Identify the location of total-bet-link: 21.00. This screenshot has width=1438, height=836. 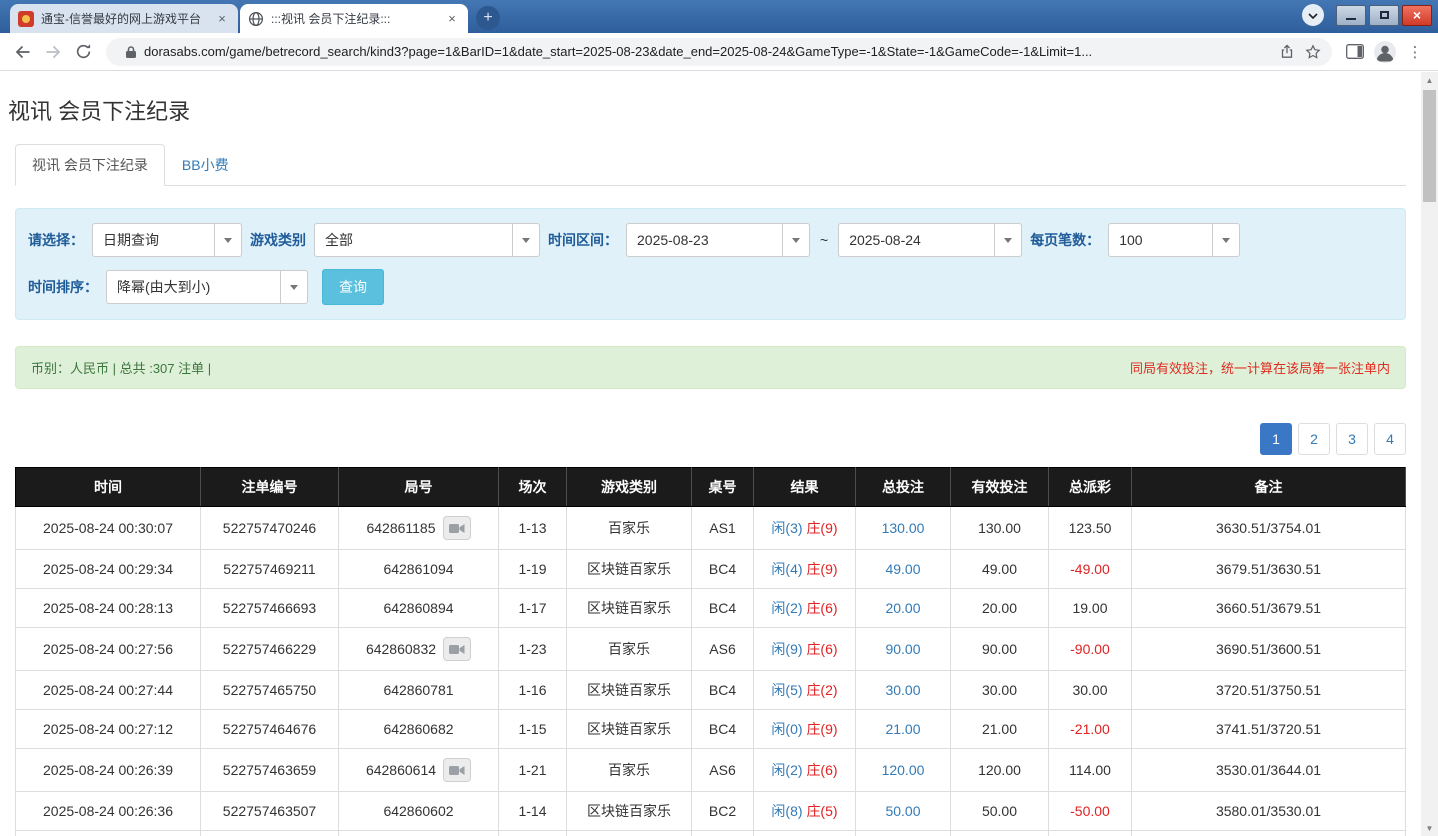
(902, 729).